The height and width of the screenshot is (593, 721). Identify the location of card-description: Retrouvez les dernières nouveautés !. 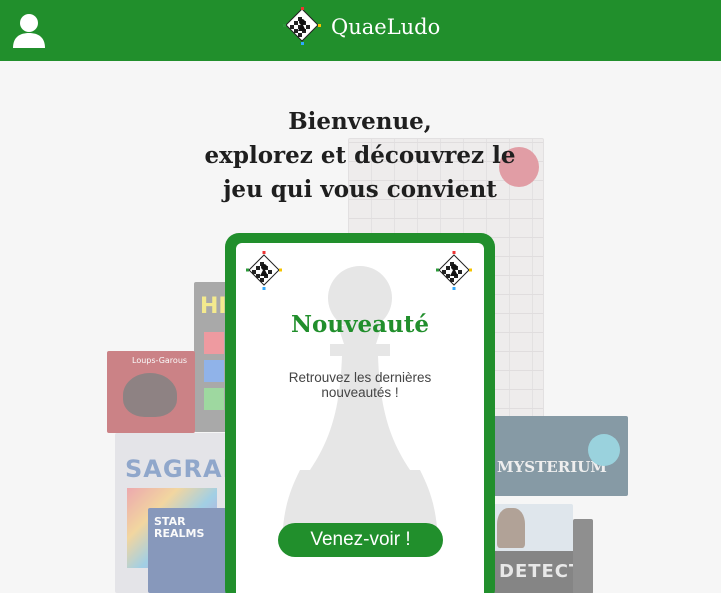
(360, 385).